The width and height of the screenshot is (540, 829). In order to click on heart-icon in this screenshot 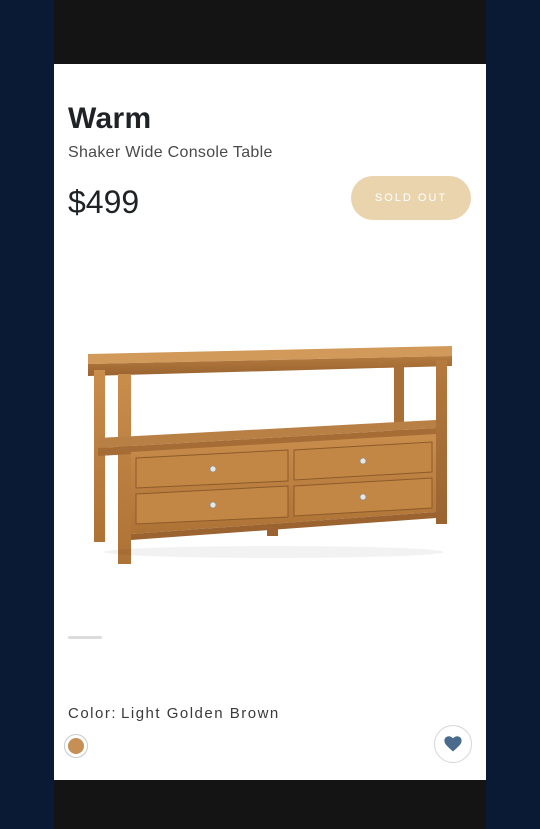, I will do `click(453, 744)`.